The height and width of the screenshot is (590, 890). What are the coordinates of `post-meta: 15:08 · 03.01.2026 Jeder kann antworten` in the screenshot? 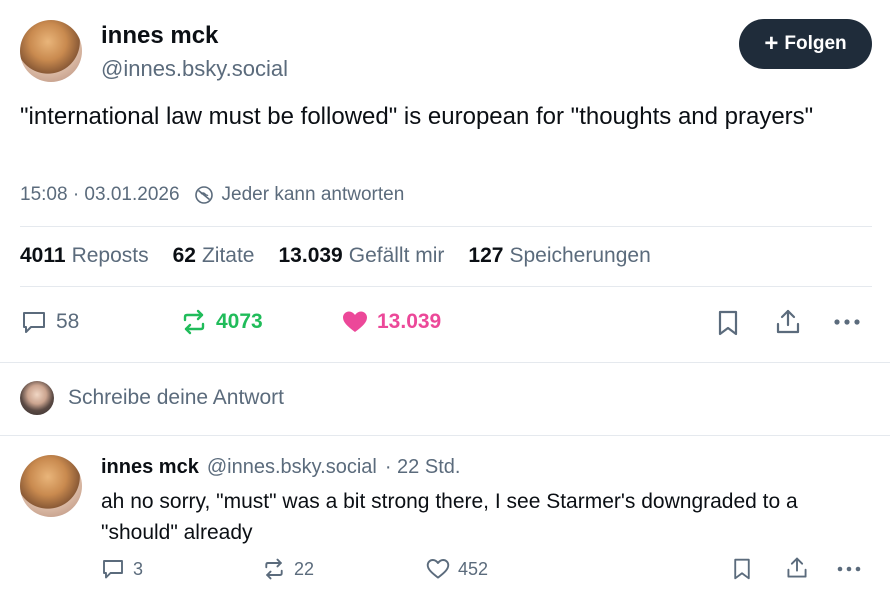 It's located at (212, 195).